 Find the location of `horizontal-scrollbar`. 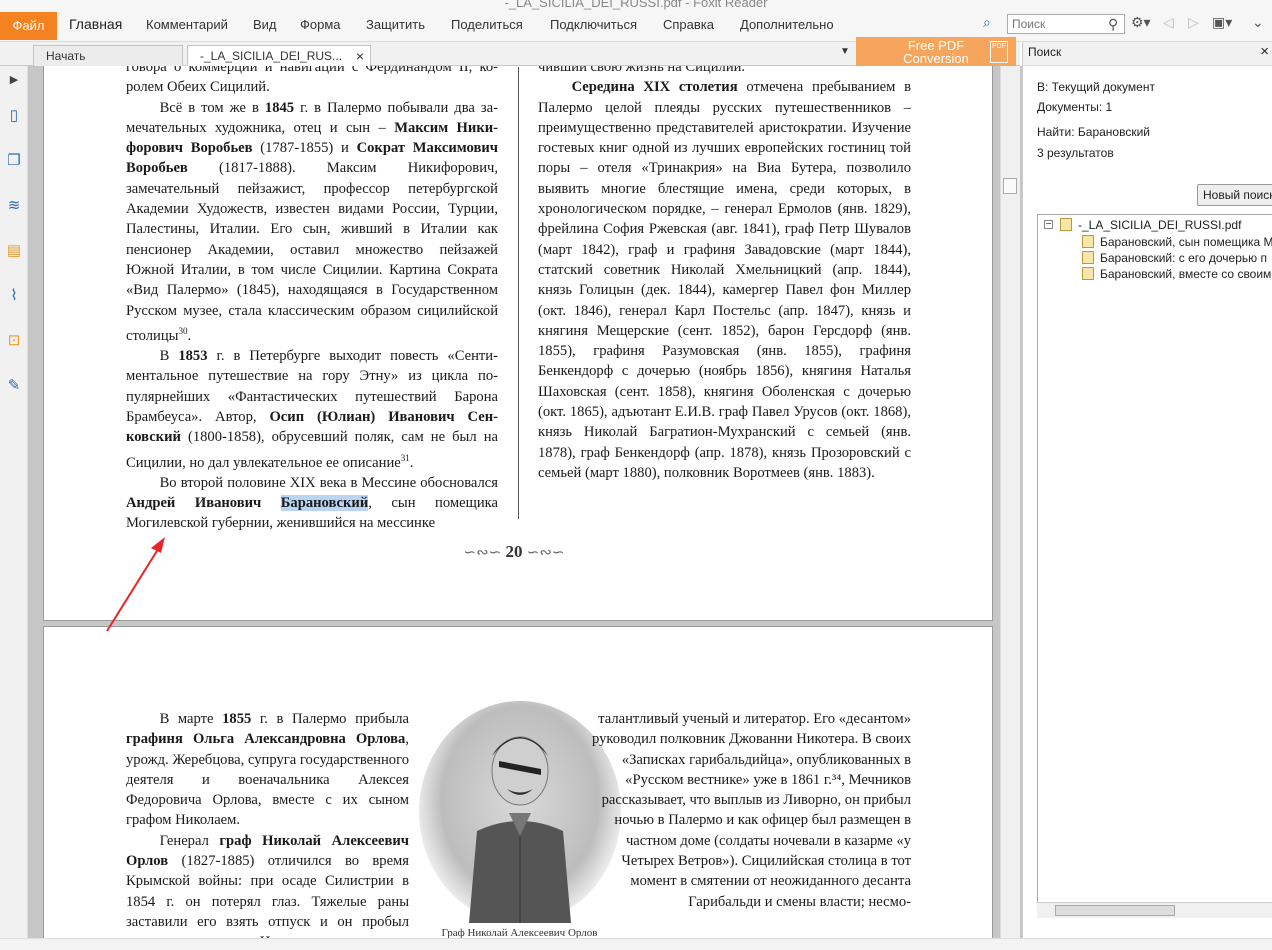

horizontal-scrollbar is located at coordinates (1154, 910).